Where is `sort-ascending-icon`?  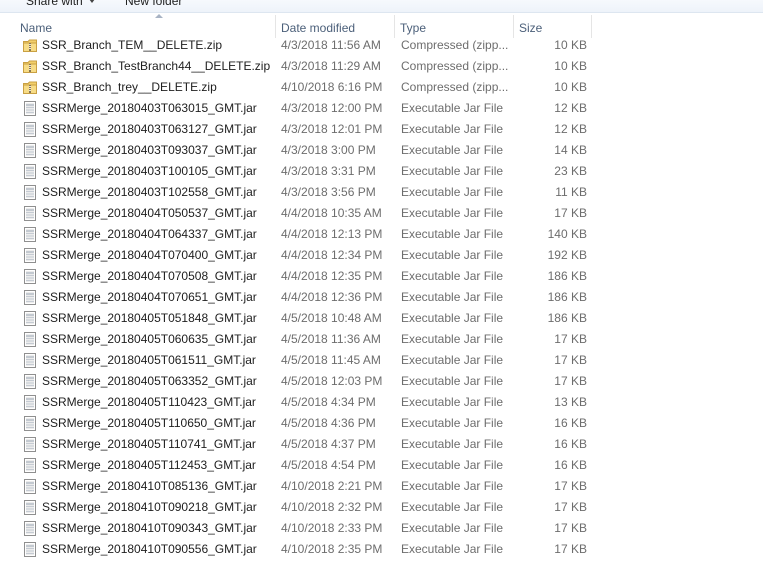
sort-ascending-icon is located at coordinates (159, 16).